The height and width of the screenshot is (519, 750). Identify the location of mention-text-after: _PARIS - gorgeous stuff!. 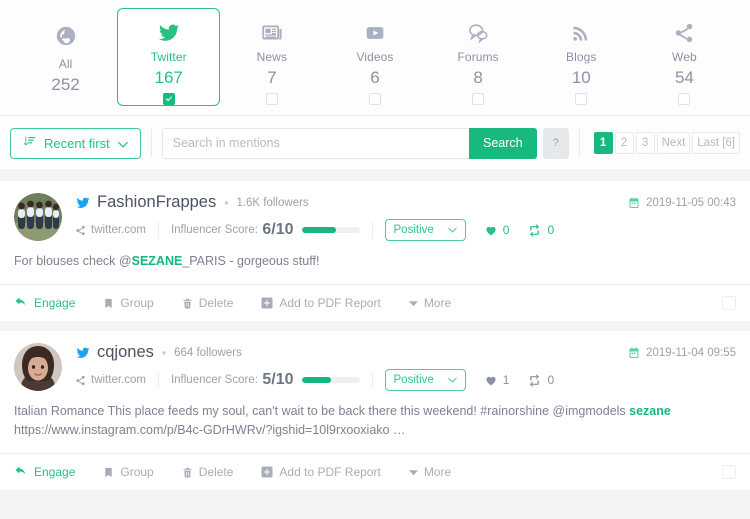
(251, 261).